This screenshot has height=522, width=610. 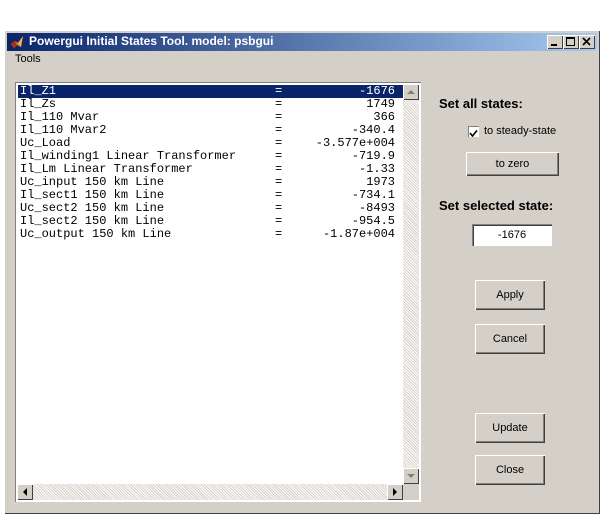 I want to click on checkmark-icon, so click(x=473, y=133).